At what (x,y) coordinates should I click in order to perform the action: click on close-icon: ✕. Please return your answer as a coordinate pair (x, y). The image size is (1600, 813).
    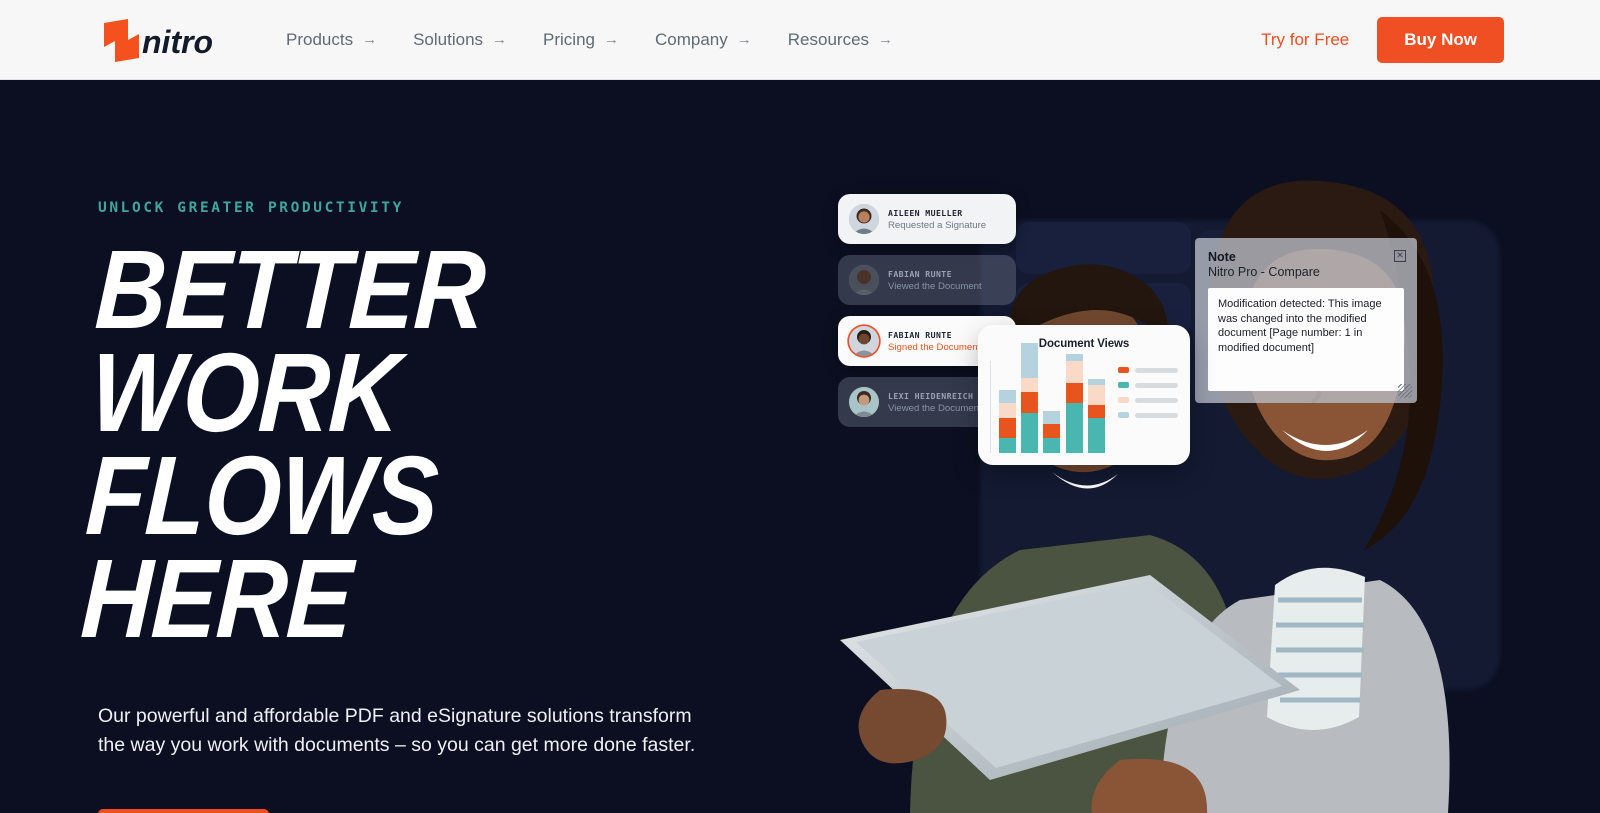
    Looking at the image, I should click on (1400, 256).